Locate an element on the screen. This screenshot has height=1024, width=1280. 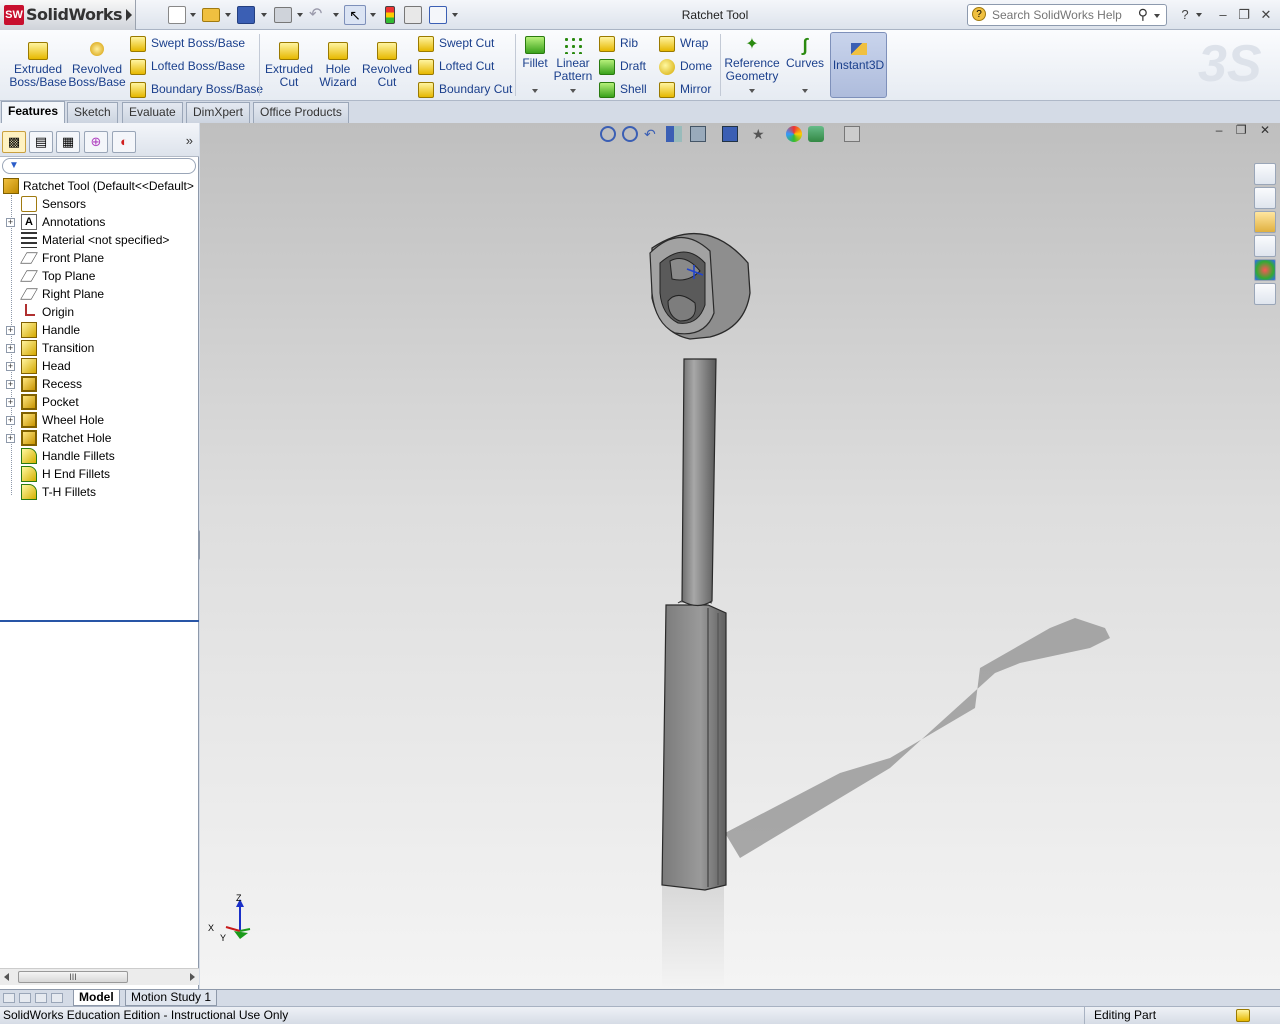
tree-item-right-plane: Right Plane is located at coordinates (99, 294).